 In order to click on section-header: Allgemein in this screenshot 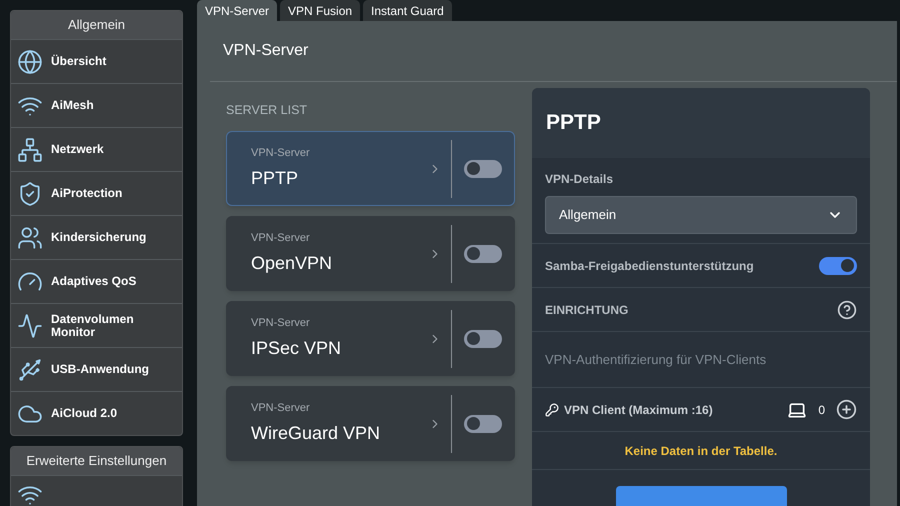, I will do `click(96, 25)`.